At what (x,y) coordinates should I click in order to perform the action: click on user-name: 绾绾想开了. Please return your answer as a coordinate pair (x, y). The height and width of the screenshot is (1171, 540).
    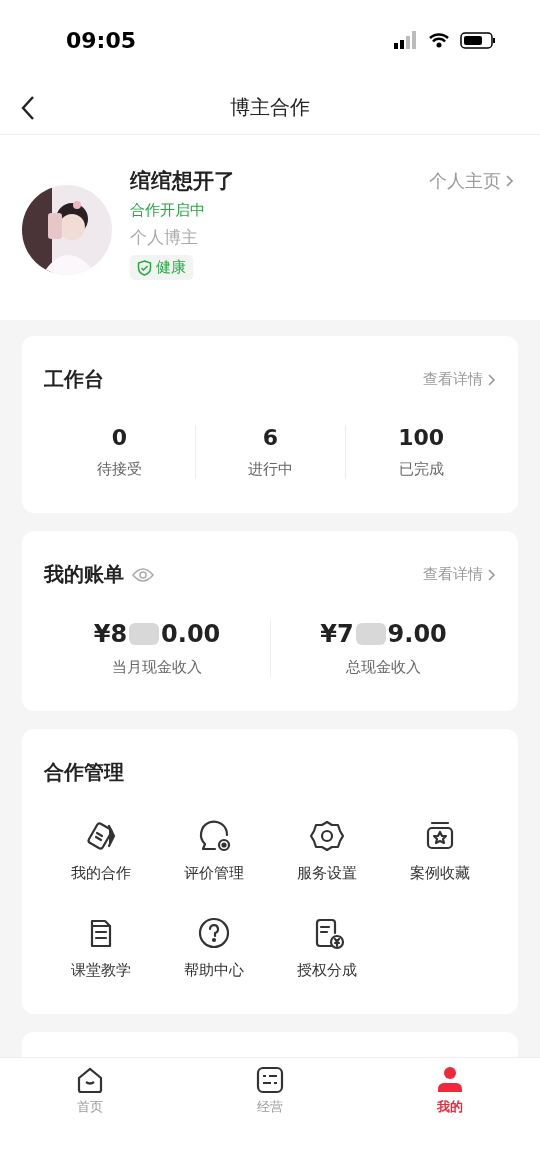
    Looking at the image, I should click on (182, 181).